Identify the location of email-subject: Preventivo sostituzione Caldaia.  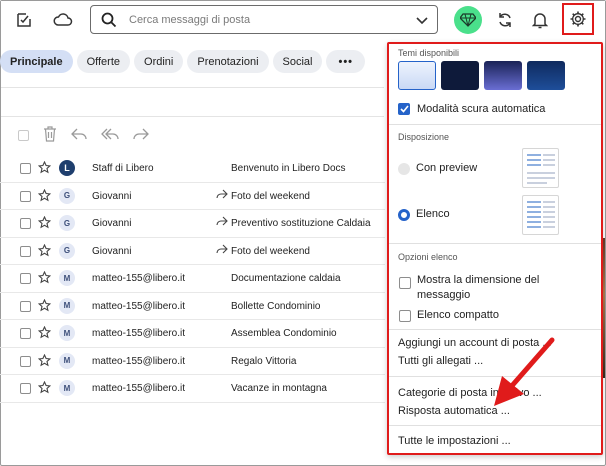
(301, 223).